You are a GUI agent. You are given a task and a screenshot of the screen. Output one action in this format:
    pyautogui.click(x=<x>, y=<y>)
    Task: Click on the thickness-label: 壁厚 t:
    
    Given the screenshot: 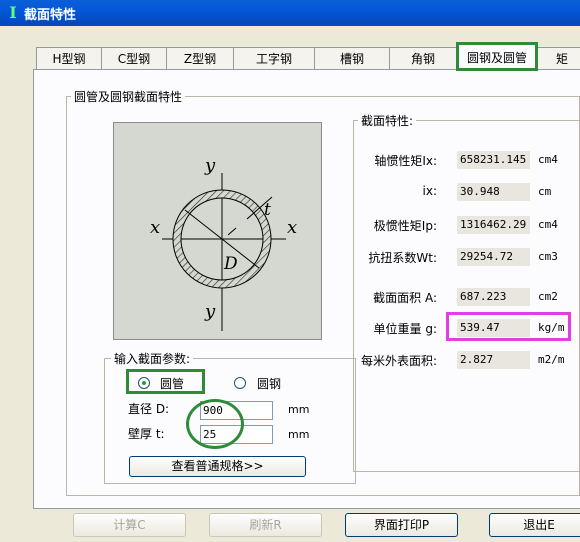 What is the action you would take?
    pyautogui.click(x=146, y=434)
    